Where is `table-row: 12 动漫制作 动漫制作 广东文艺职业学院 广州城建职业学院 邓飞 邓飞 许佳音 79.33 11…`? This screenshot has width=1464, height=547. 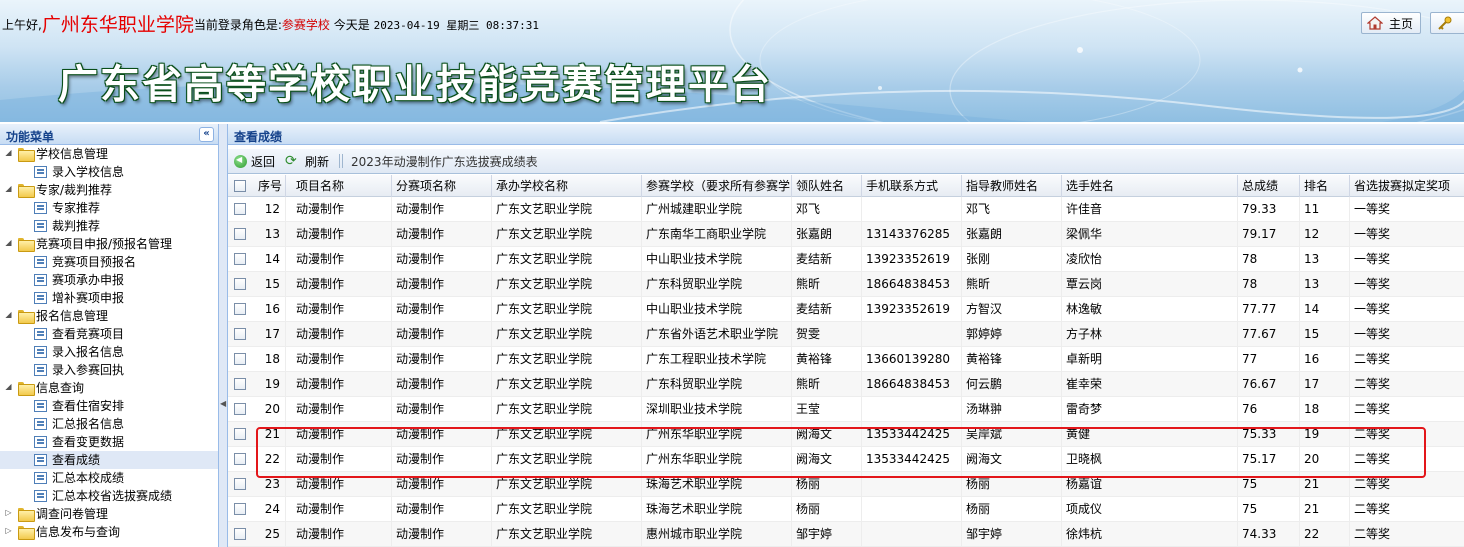 table-row: 12 动漫制作 动漫制作 广东文艺职业学院 广州城建职业学院 邓飞 邓飞 许佳音 79.33 11… is located at coordinates (846, 209).